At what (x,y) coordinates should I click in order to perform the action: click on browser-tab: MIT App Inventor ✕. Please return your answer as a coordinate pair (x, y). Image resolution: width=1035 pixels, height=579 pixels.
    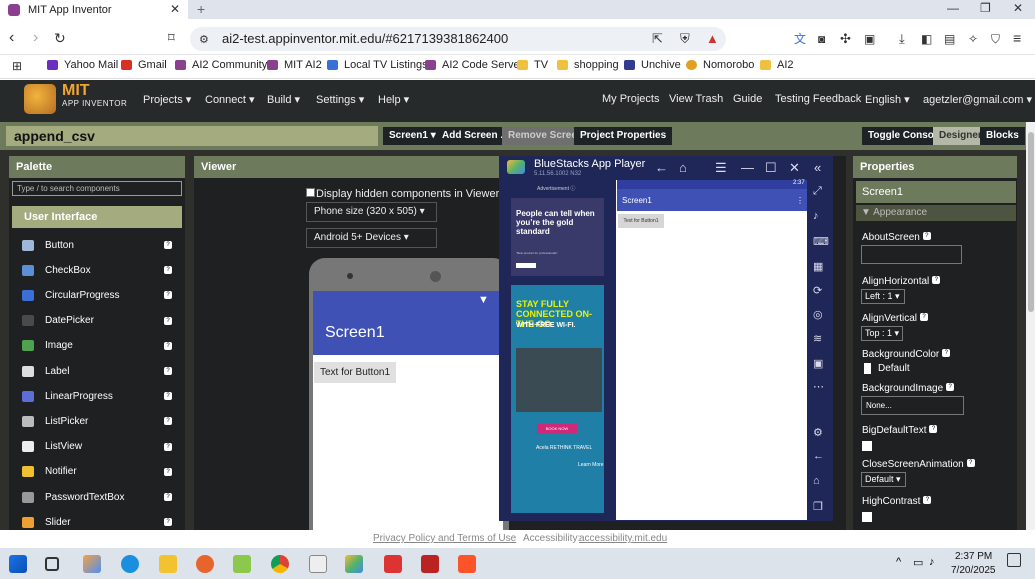
    Looking at the image, I should click on (94, 9).